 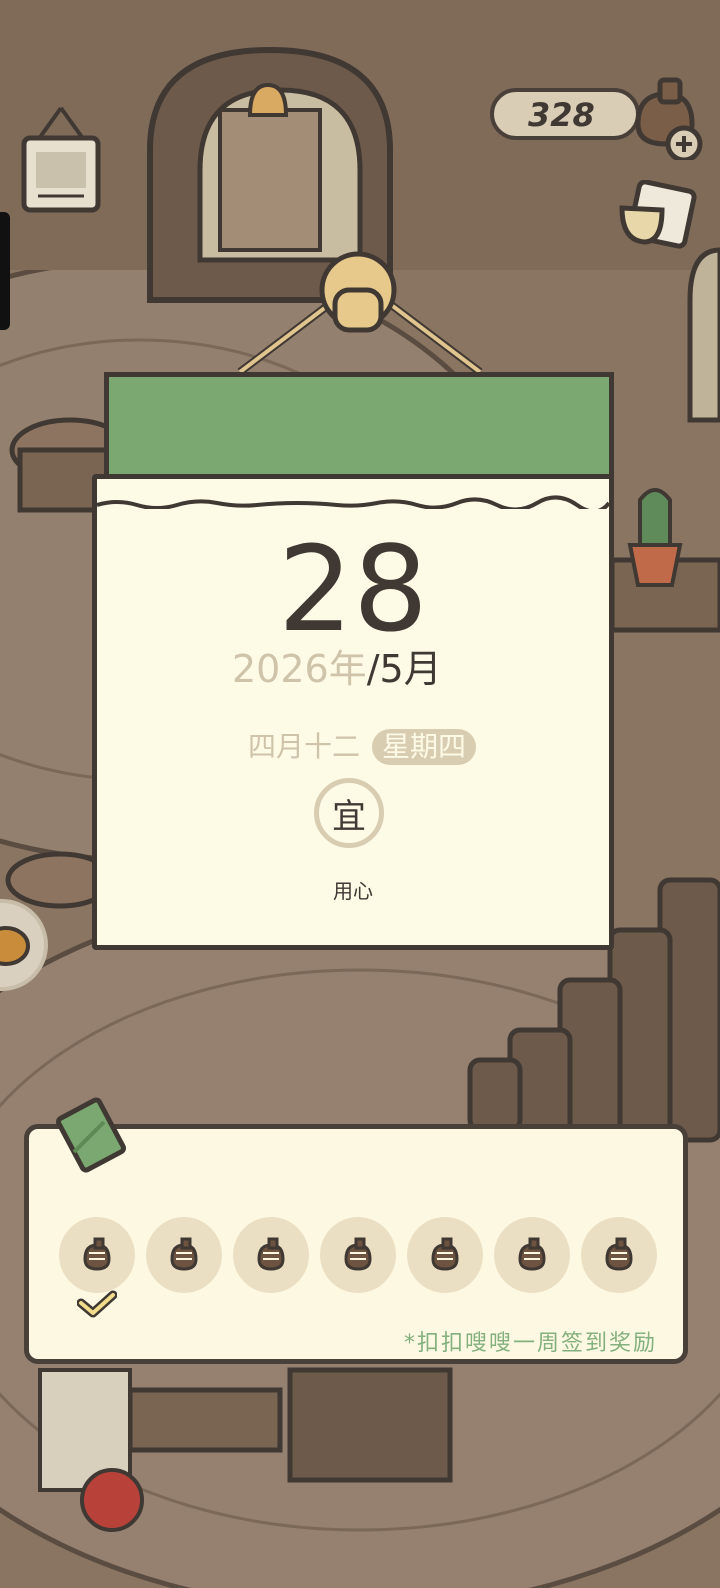 What do you see at coordinates (97, 1304) in the screenshot?
I see `check-icon` at bounding box center [97, 1304].